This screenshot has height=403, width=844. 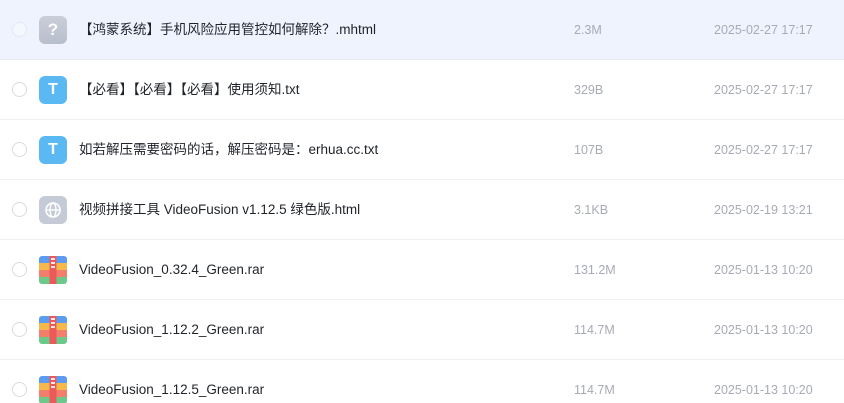 I want to click on file-name: 视频拼接工具 VideoFusion v1.12.5 绿色版.html, so click(x=219, y=210).